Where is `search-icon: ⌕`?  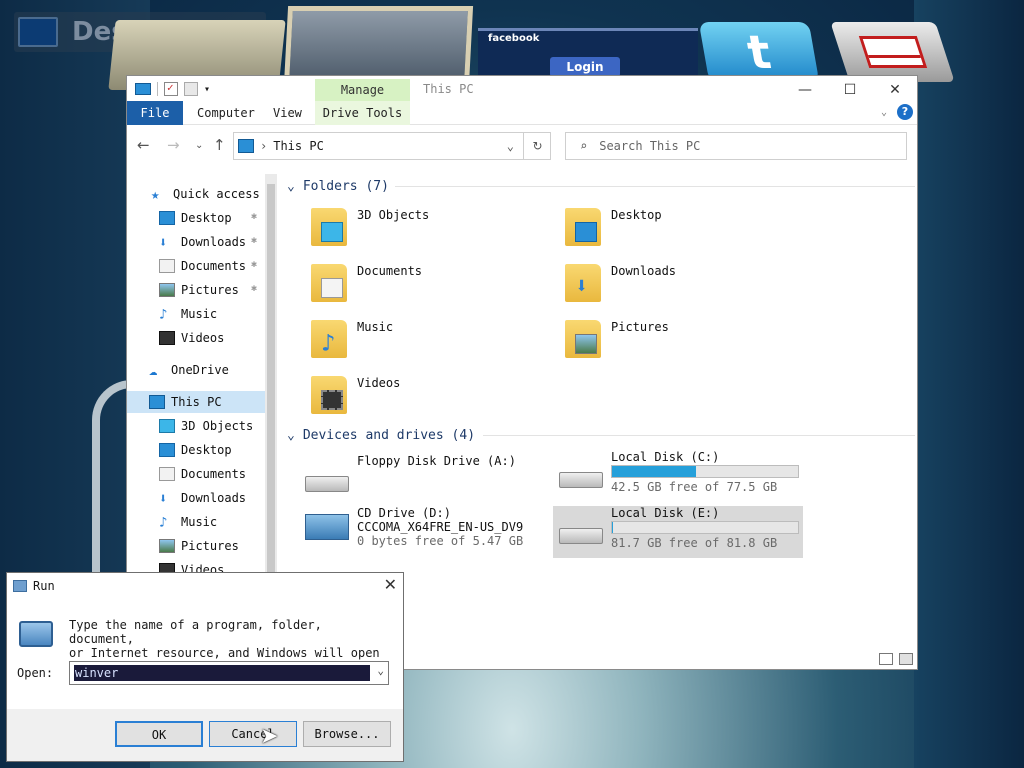
search-icon: ⌕ is located at coordinates (584, 146).